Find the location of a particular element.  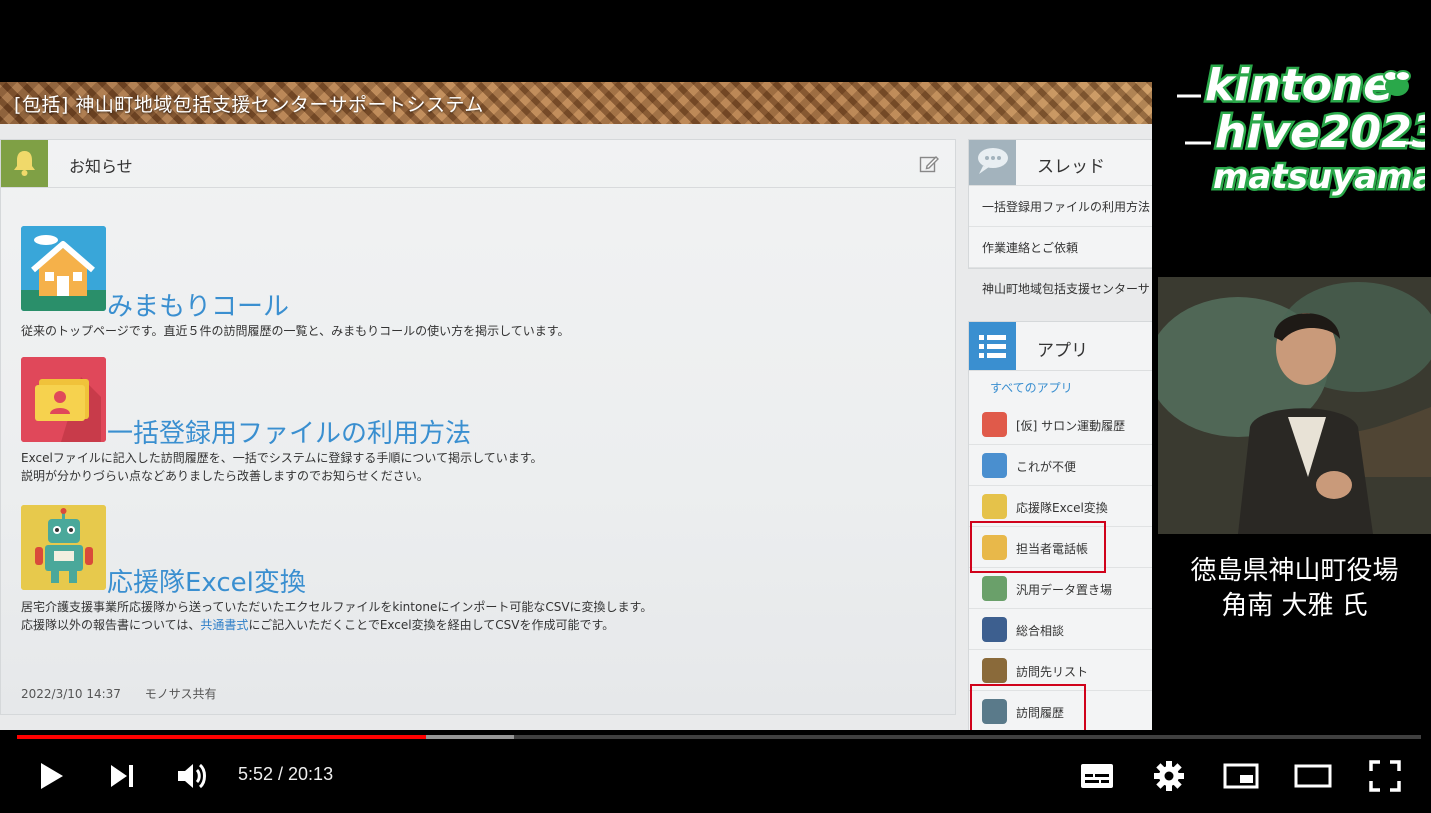

event-logo: kintone hive2023 matsuyama is located at coordinates (1303, 125).